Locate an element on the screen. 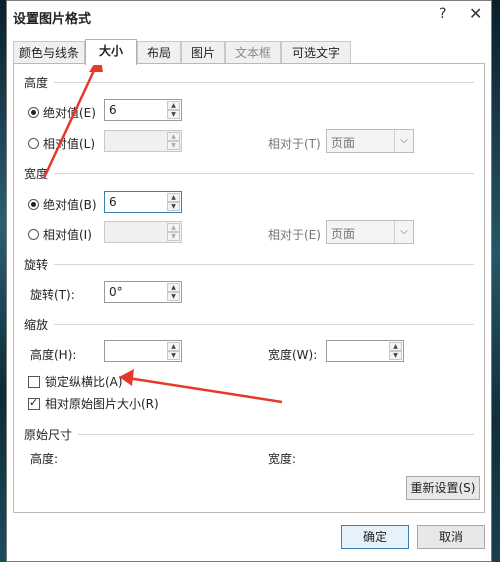 The image size is (500, 562). tab-layout: 布局 is located at coordinates (159, 52).